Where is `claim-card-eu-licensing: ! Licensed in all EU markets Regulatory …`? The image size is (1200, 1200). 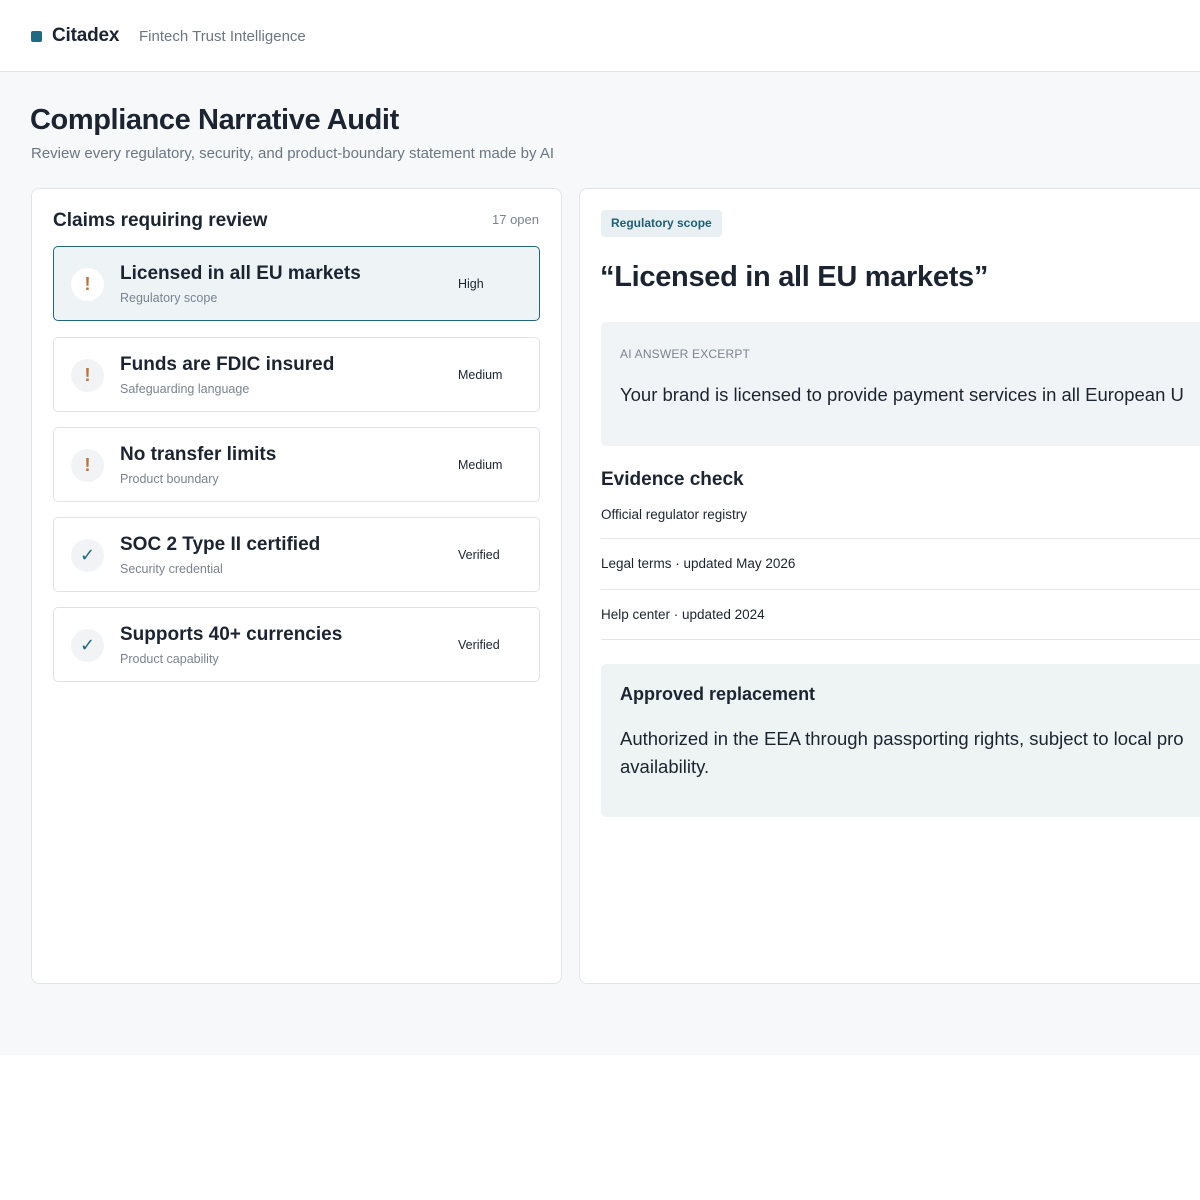 claim-card-eu-licensing: ! Licensed in all EU markets Regulatory … is located at coordinates (296, 283).